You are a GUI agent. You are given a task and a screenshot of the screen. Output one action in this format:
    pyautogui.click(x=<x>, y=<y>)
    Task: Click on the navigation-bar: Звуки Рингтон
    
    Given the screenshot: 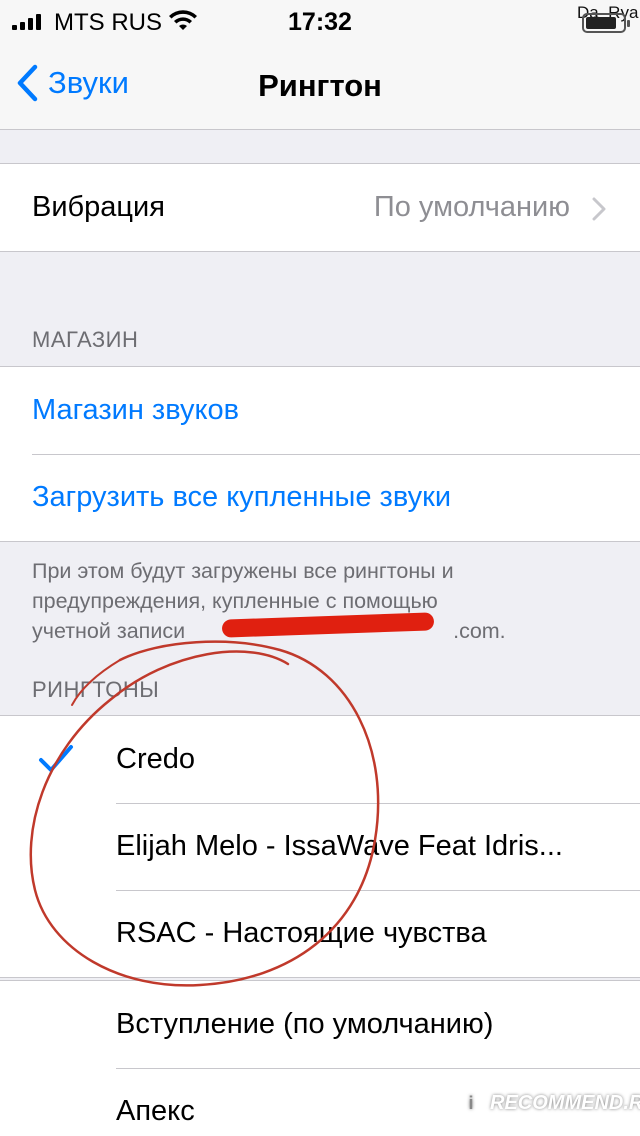 What is the action you would take?
    pyautogui.click(x=320, y=87)
    